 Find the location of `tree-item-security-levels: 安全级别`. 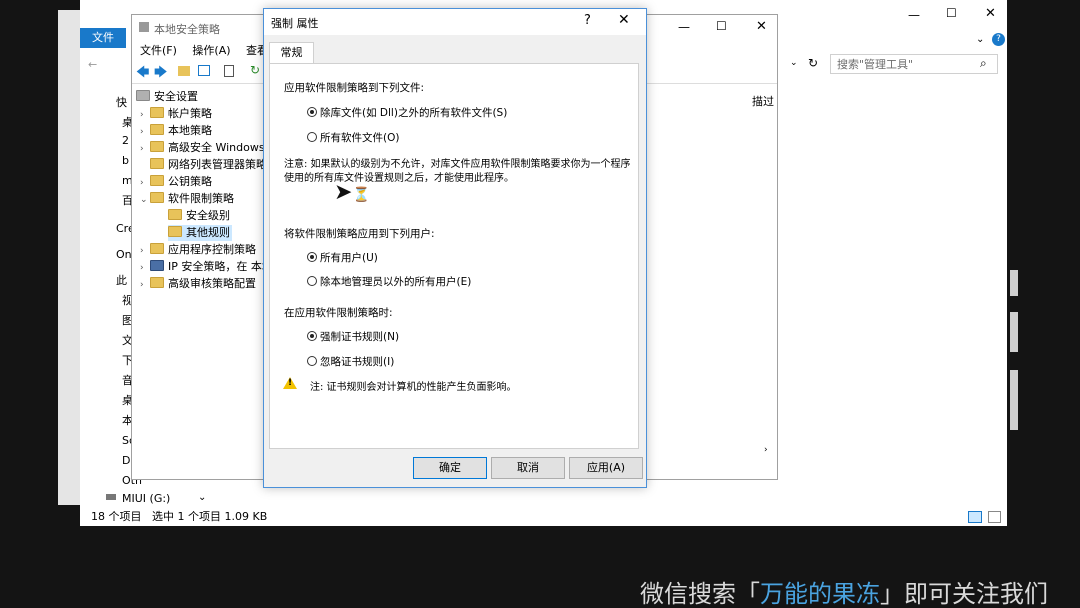

tree-item-security-levels: 安全级别 is located at coordinates (199, 216).